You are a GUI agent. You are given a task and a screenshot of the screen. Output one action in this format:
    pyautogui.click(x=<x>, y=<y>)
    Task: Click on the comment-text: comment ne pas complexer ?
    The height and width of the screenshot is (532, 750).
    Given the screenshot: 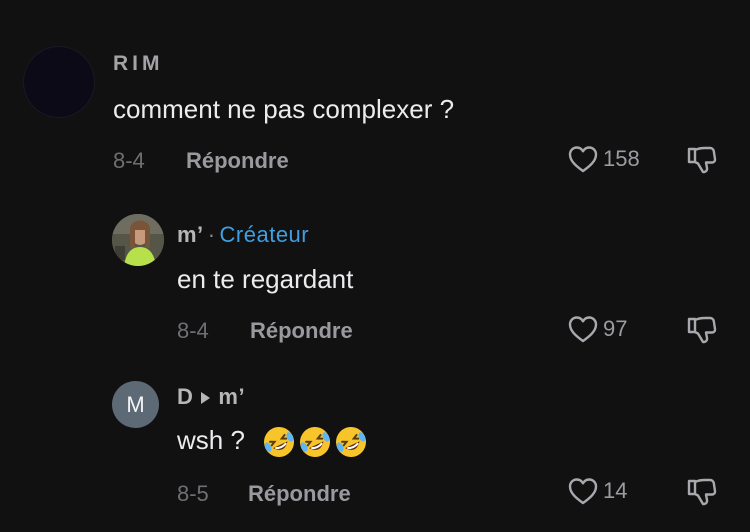 What is the action you would take?
    pyautogui.click(x=284, y=109)
    